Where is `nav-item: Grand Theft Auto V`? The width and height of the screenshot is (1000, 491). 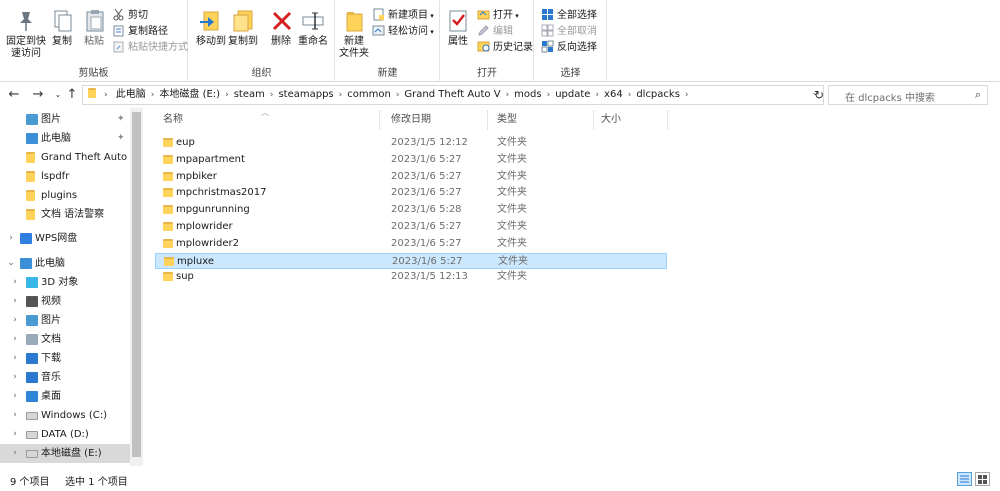 nav-item: Grand Theft Auto V is located at coordinates (68, 157).